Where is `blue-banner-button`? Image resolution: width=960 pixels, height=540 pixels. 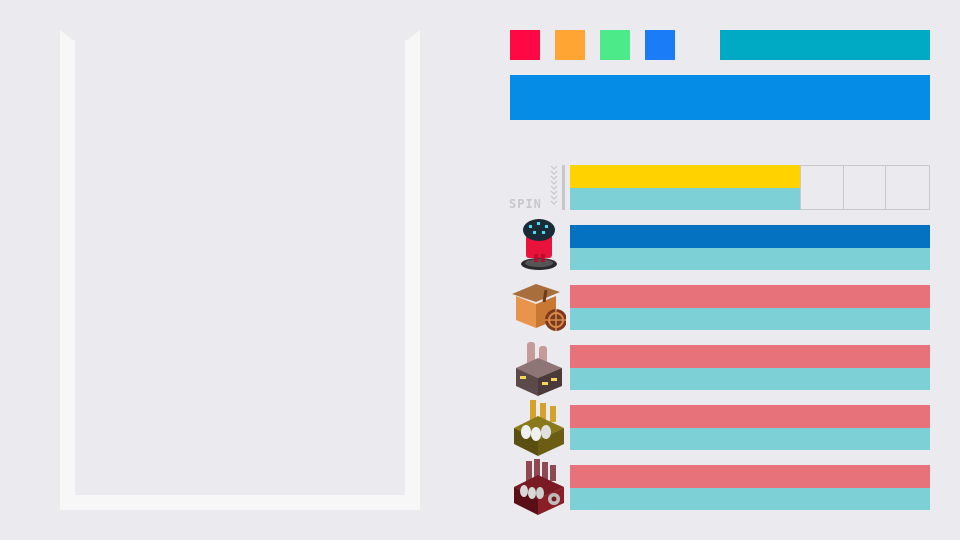
blue-banner-button is located at coordinates (720, 97).